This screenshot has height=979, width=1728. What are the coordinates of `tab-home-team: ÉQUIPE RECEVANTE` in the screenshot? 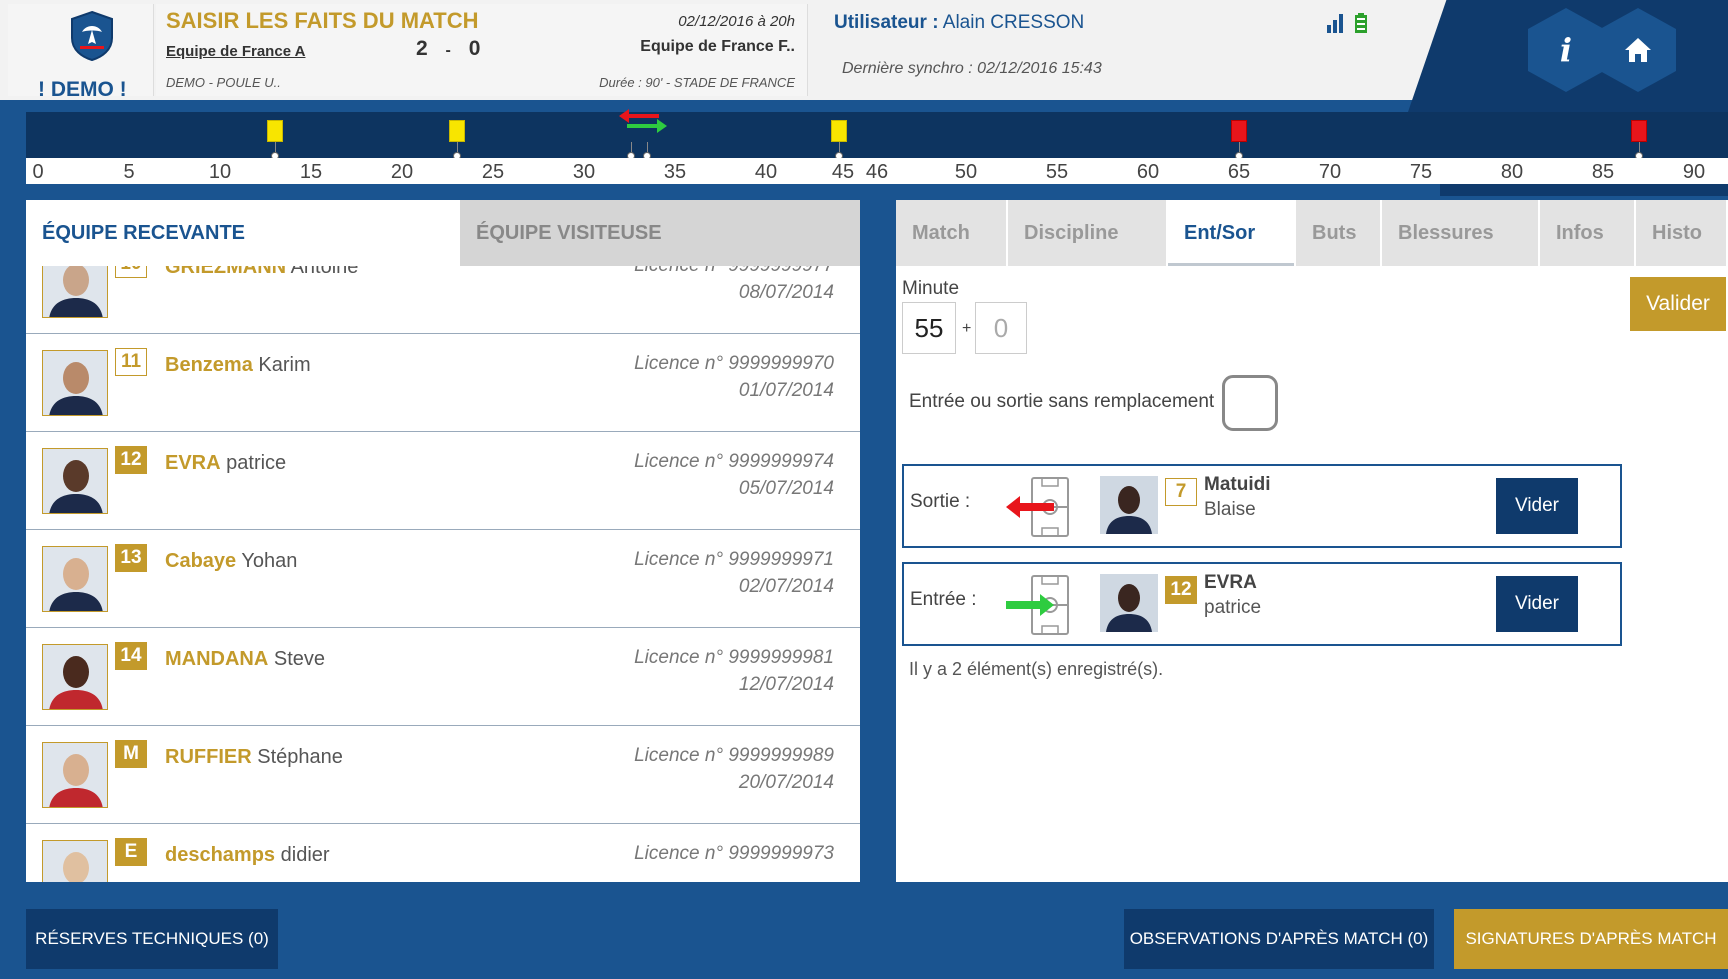 It's located at (243, 233).